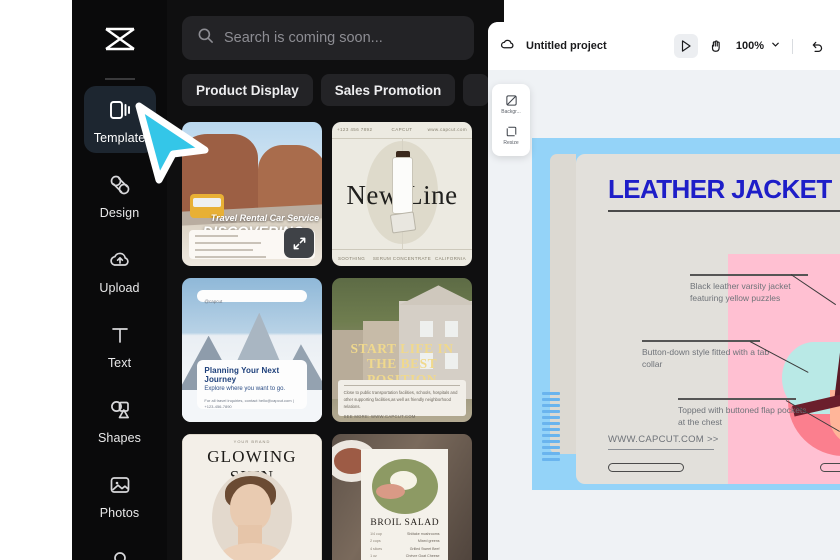 This screenshot has height=560, width=840. I want to click on heading-underline, so click(724, 211).